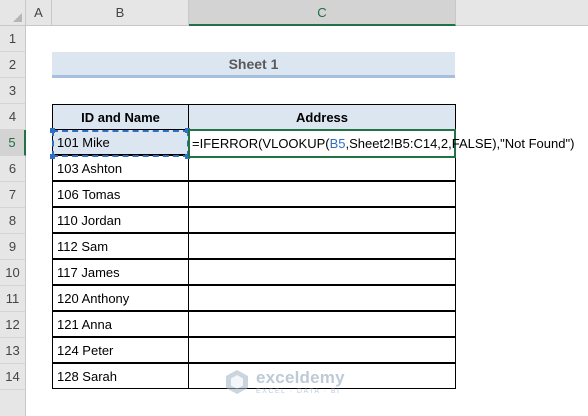  What do you see at coordinates (13, 117) in the screenshot?
I see `row-header-4: 4` at bounding box center [13, 117].